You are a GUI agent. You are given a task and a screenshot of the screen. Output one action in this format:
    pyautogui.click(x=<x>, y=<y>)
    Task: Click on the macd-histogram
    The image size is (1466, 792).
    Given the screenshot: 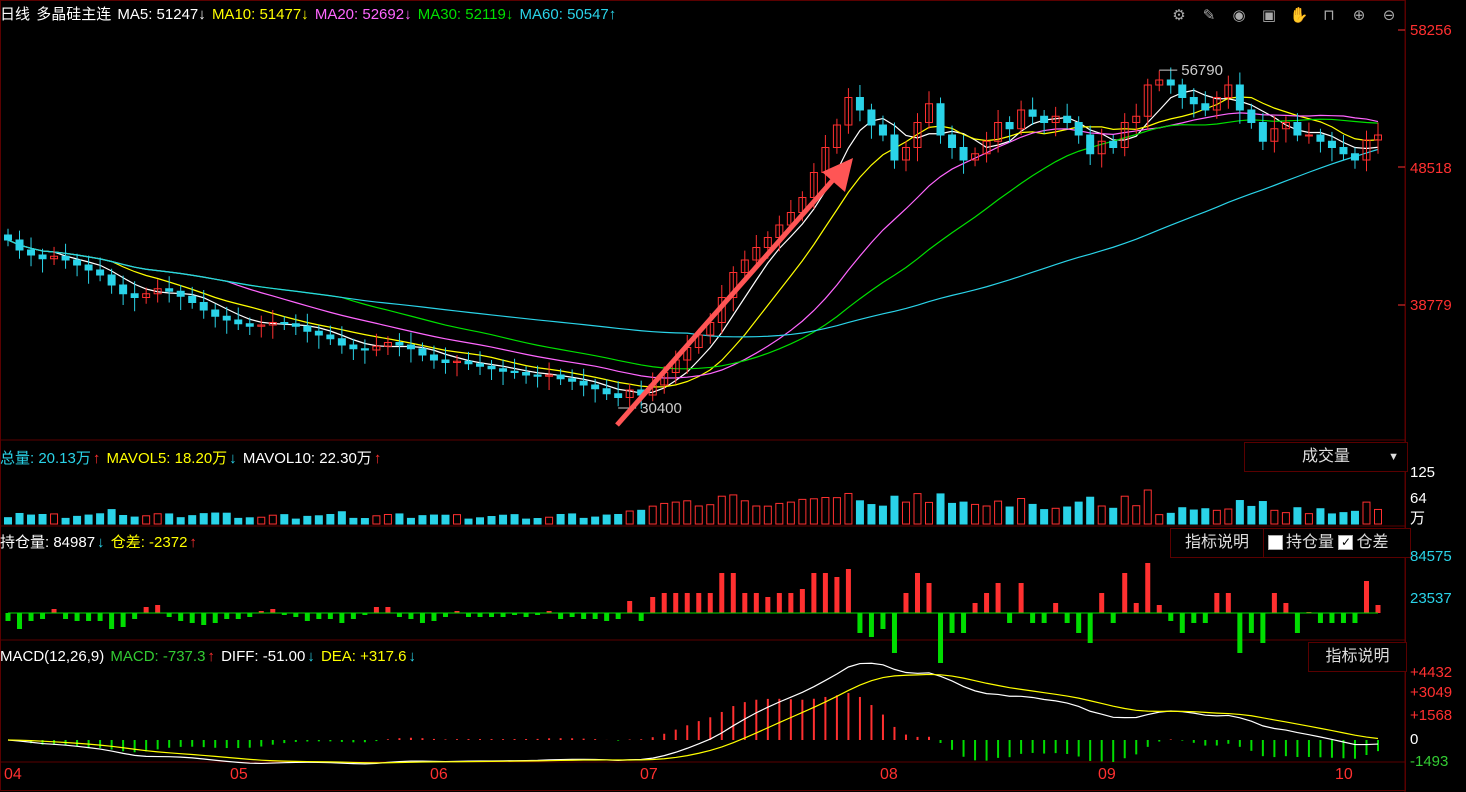 What is the action you would take?
    pyautogui.click(x=693, y=713)
    